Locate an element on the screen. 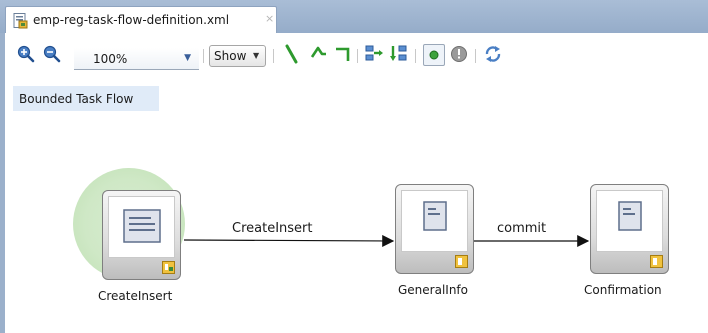 Image resolution: width=708 pixels, height=333 pixels. edge-createinsert-to-generalinfo is located at coordinates (289, 240).